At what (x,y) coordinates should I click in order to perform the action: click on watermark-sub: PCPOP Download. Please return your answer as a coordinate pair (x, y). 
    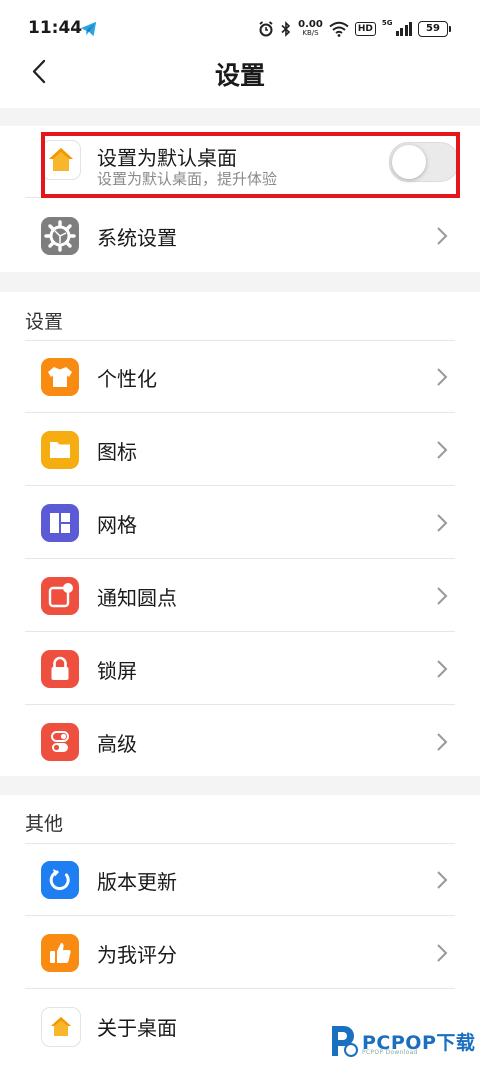
    Looking at the image, I should click on (390, 1052).